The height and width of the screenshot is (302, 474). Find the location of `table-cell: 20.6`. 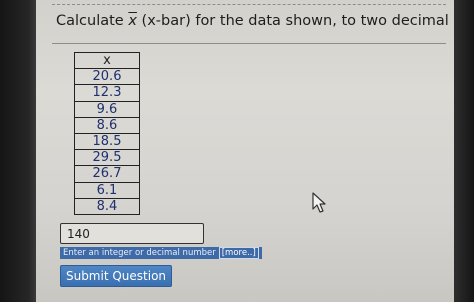

table-cell: 20.6 is located at coordinates (107, 77).